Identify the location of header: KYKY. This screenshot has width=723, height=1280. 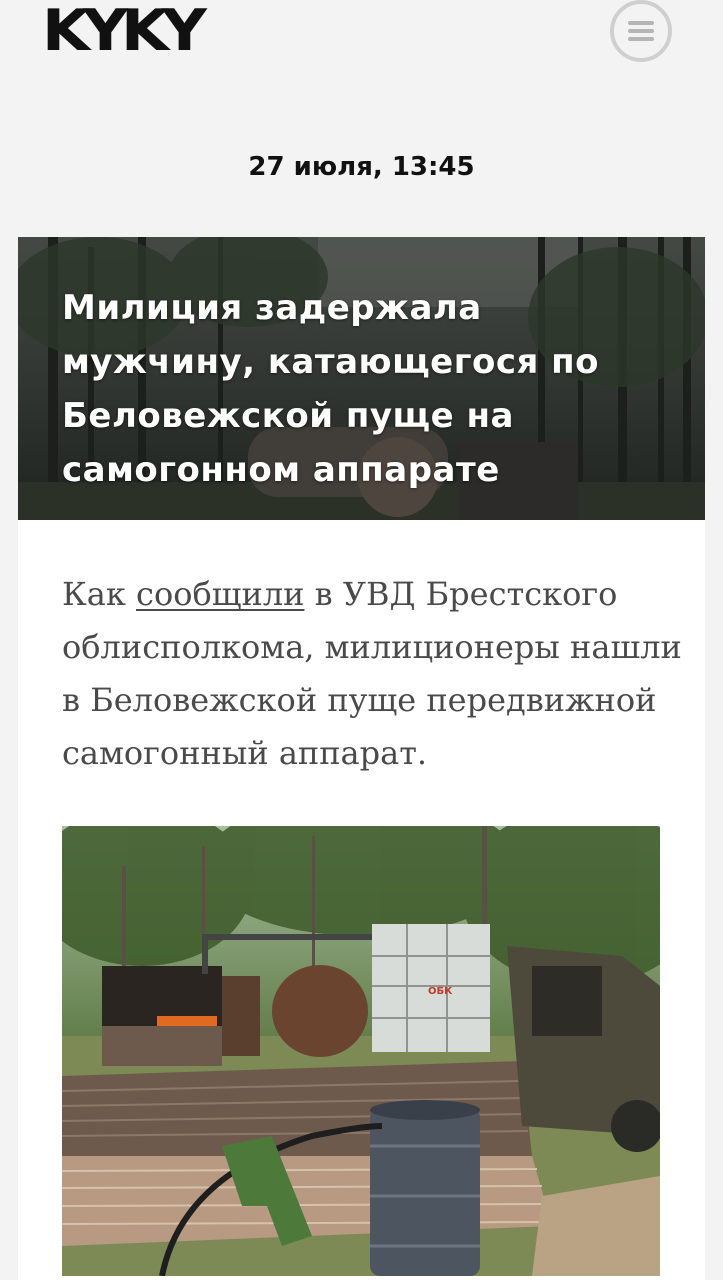
(361, 55).